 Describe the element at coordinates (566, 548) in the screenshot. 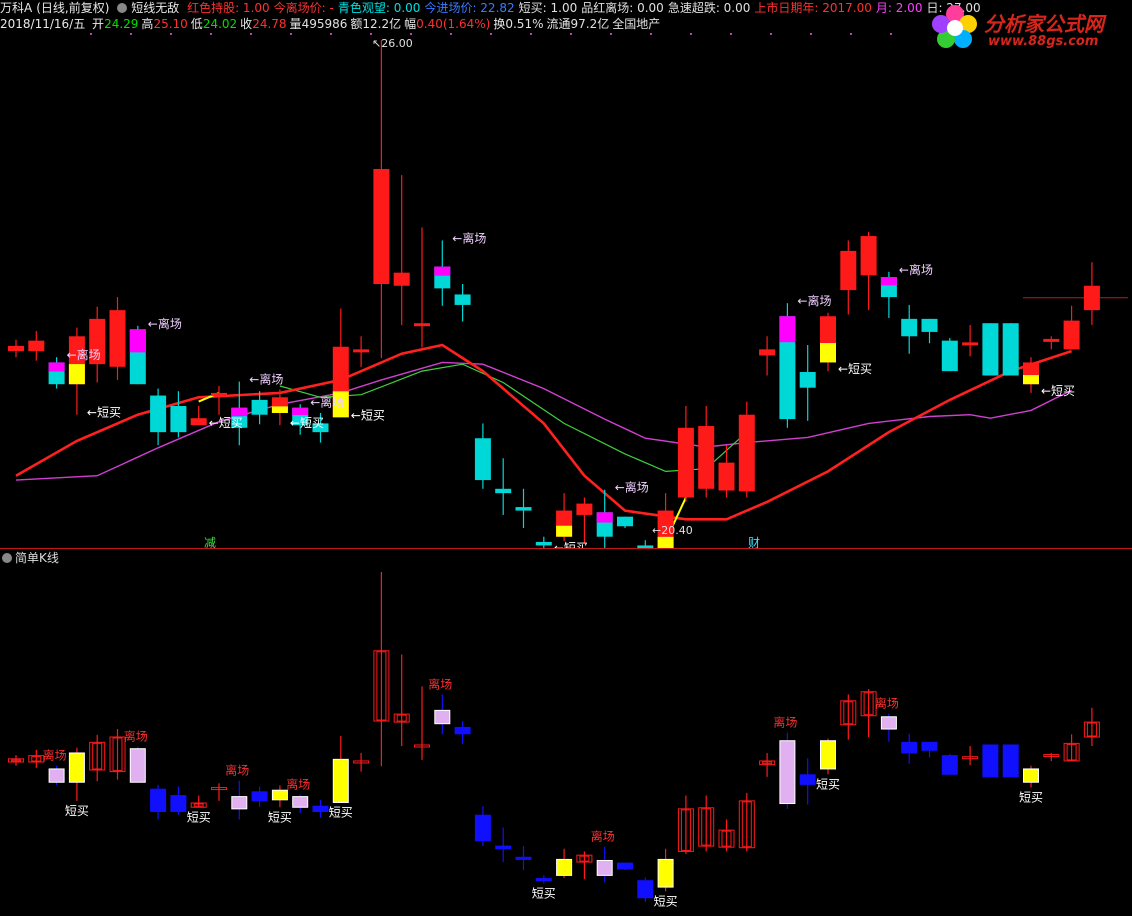

I see `panel-divider` at that location.